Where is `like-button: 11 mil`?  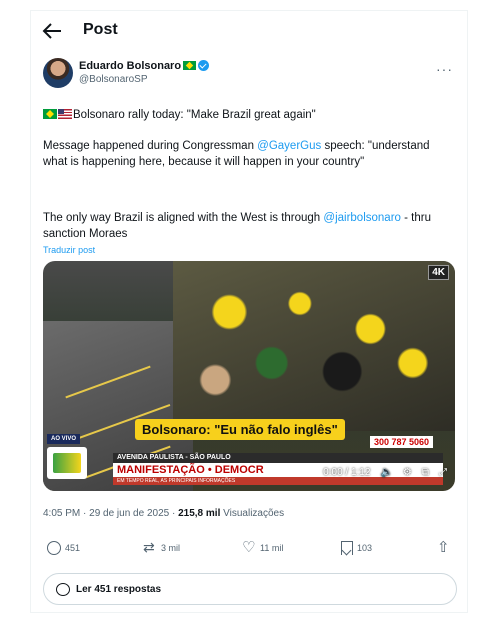 like-button: 11 mil is located at coordinates (263, 547).